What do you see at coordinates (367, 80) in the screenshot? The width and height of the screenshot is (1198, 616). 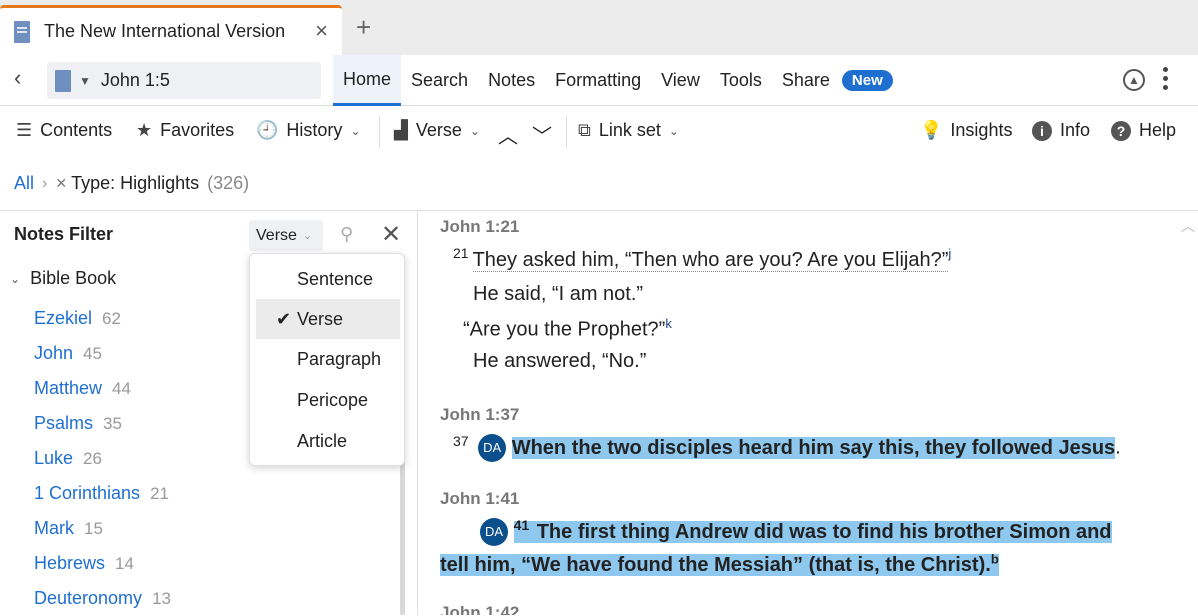 I see `menu-home: Home` at bounding box center [367, 80].